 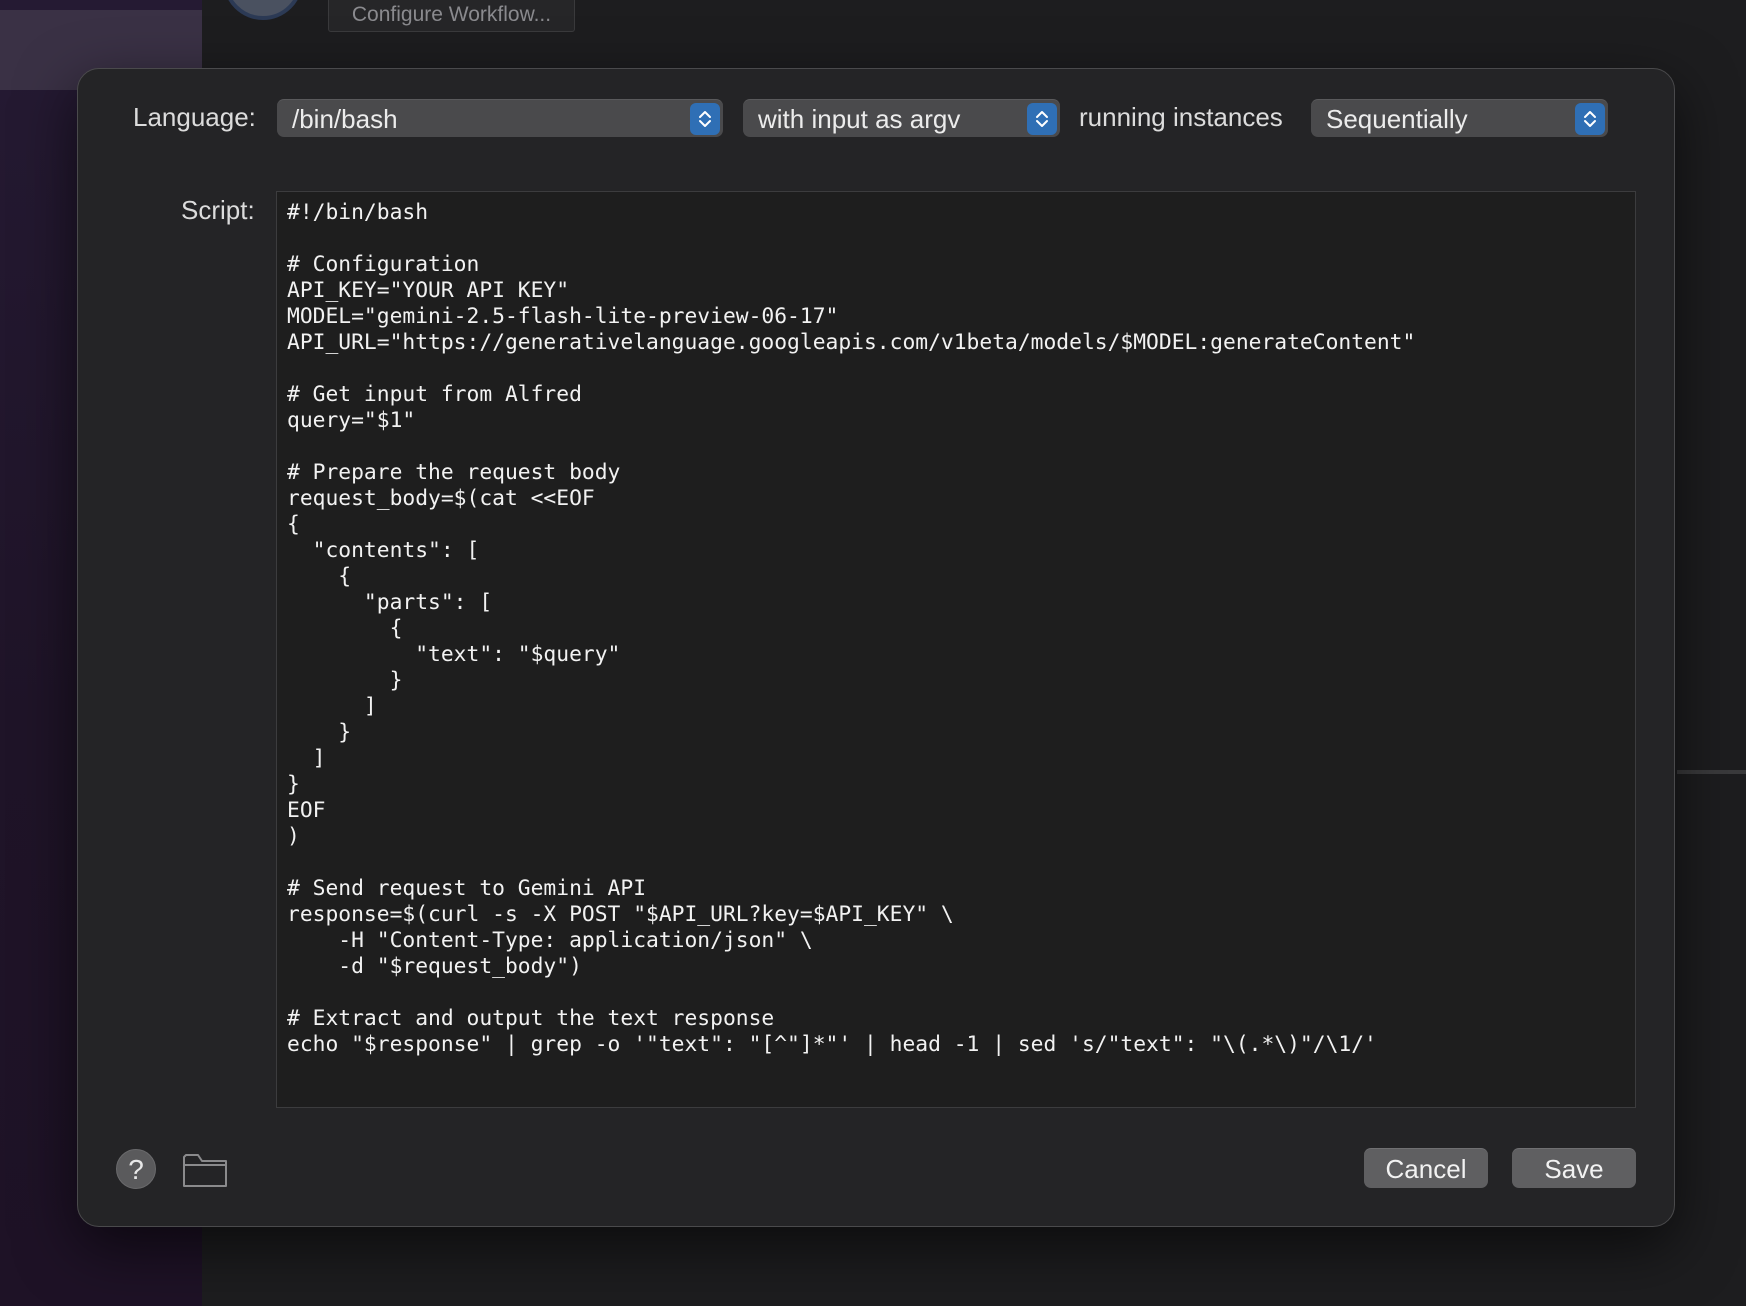 I want to click on help-button: ?, so click(x=136, y=1169).